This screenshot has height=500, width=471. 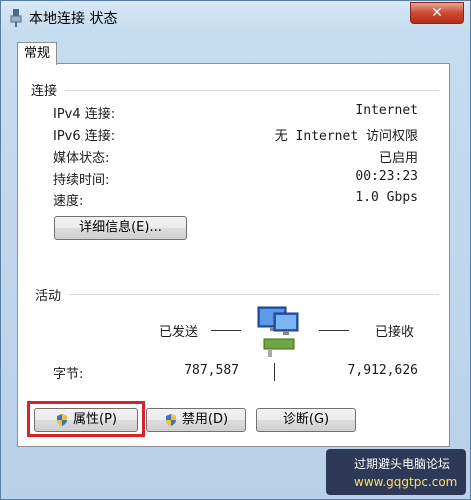 I want to click on received-label: 已接收, so click(x=395, y=332).